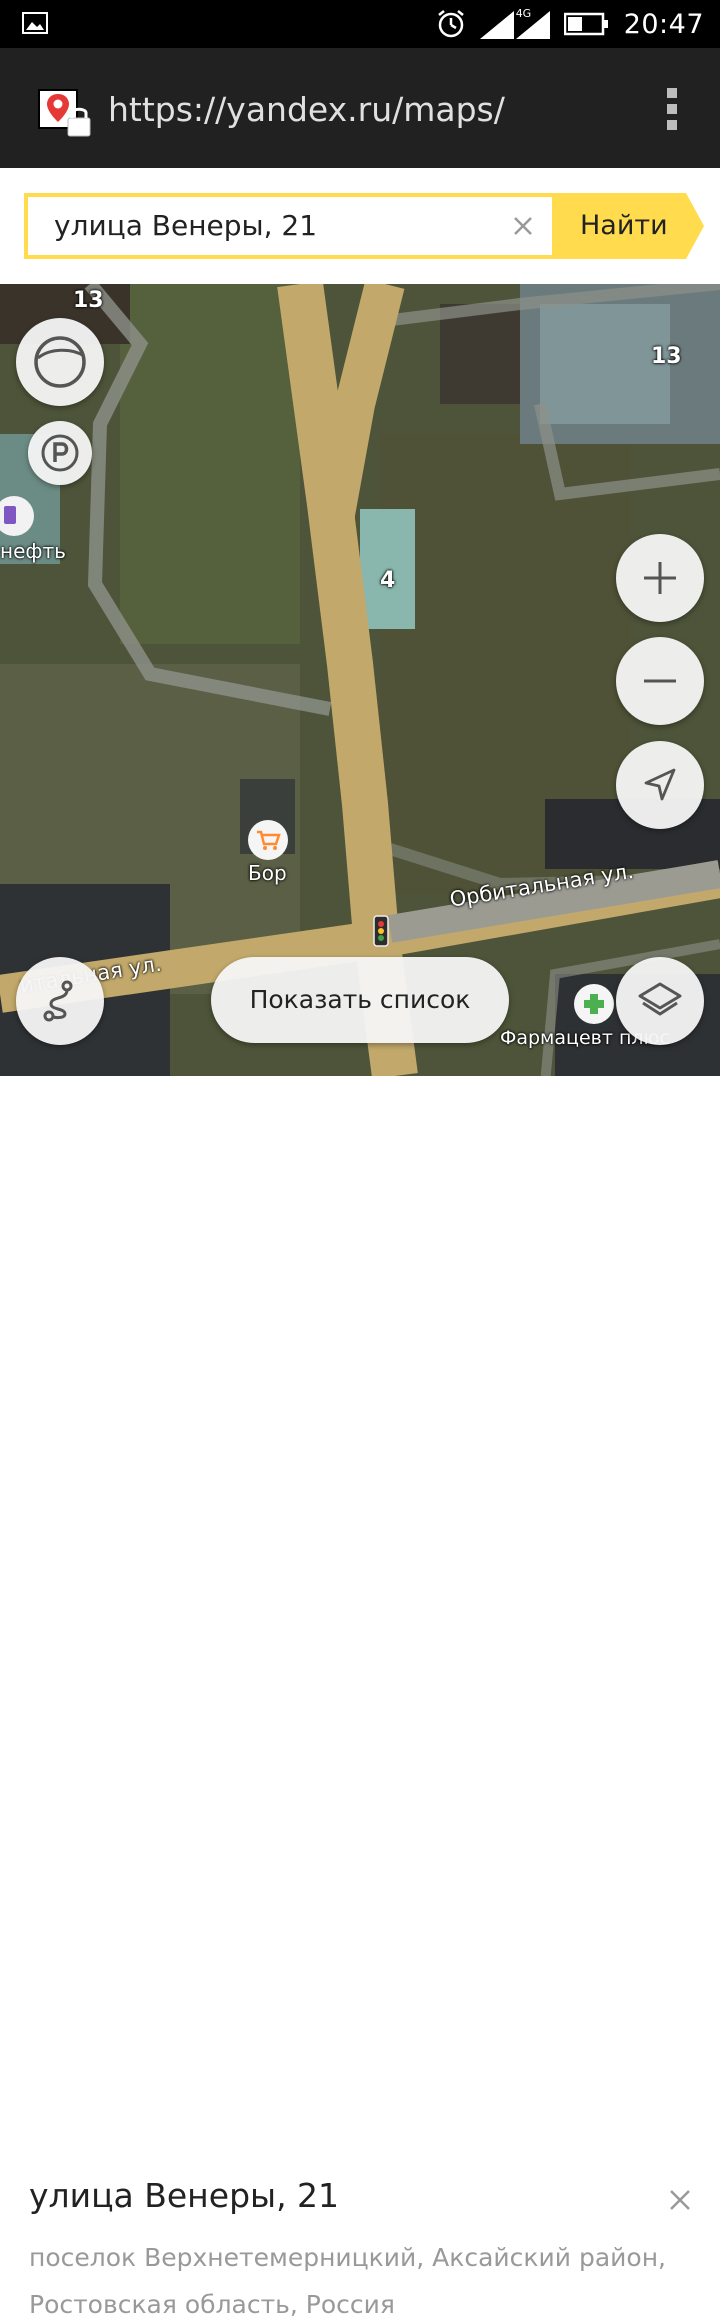  Describe the element at coordinates (672, 109) in the screenshot. I see `overflow-menu-icon` at that location.